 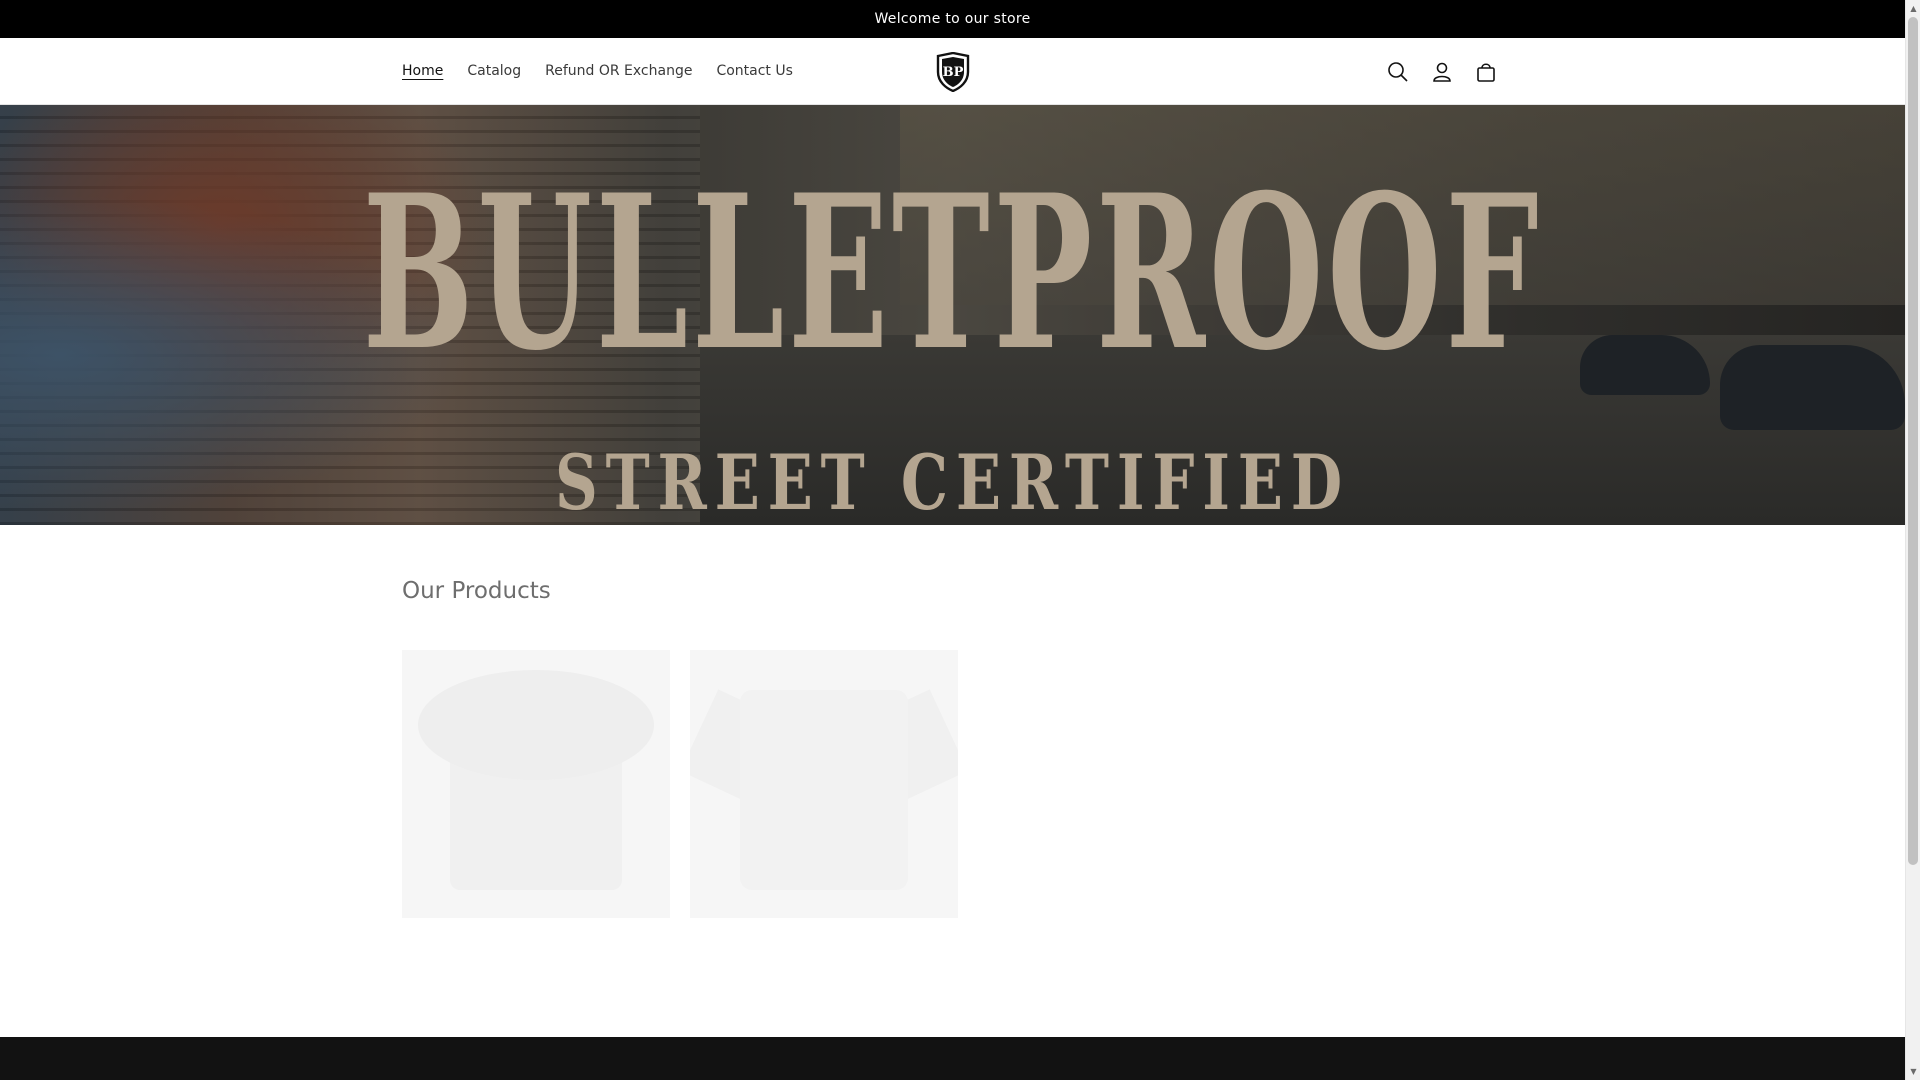 What do you see at coordinates (1486, 72) in the screenshot?
I see `cart-icon` at bounding box center [1486, 72].